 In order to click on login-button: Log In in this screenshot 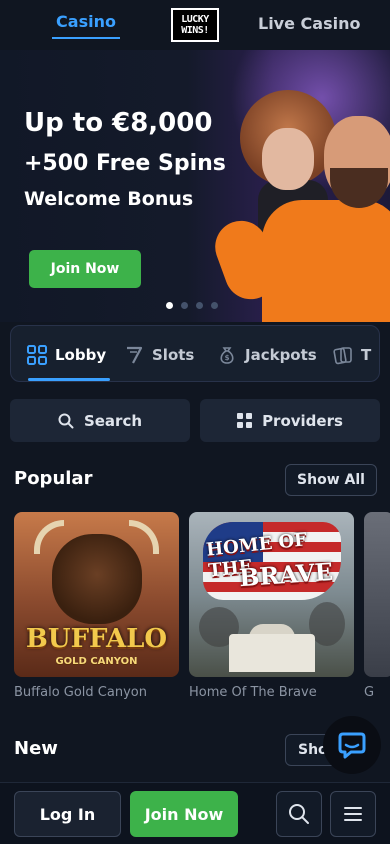, I will do `click(67, 814)`.